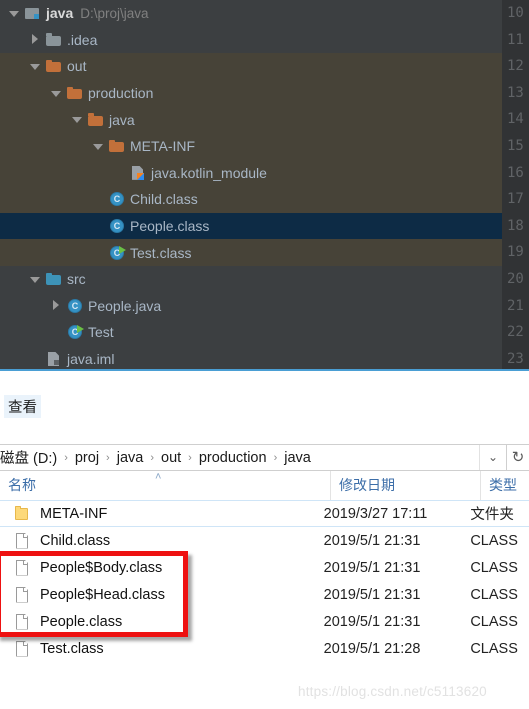  Describe the element at coordinates (170, 226) in the screenshot. I see `tree-node-label: People.class` at that location.